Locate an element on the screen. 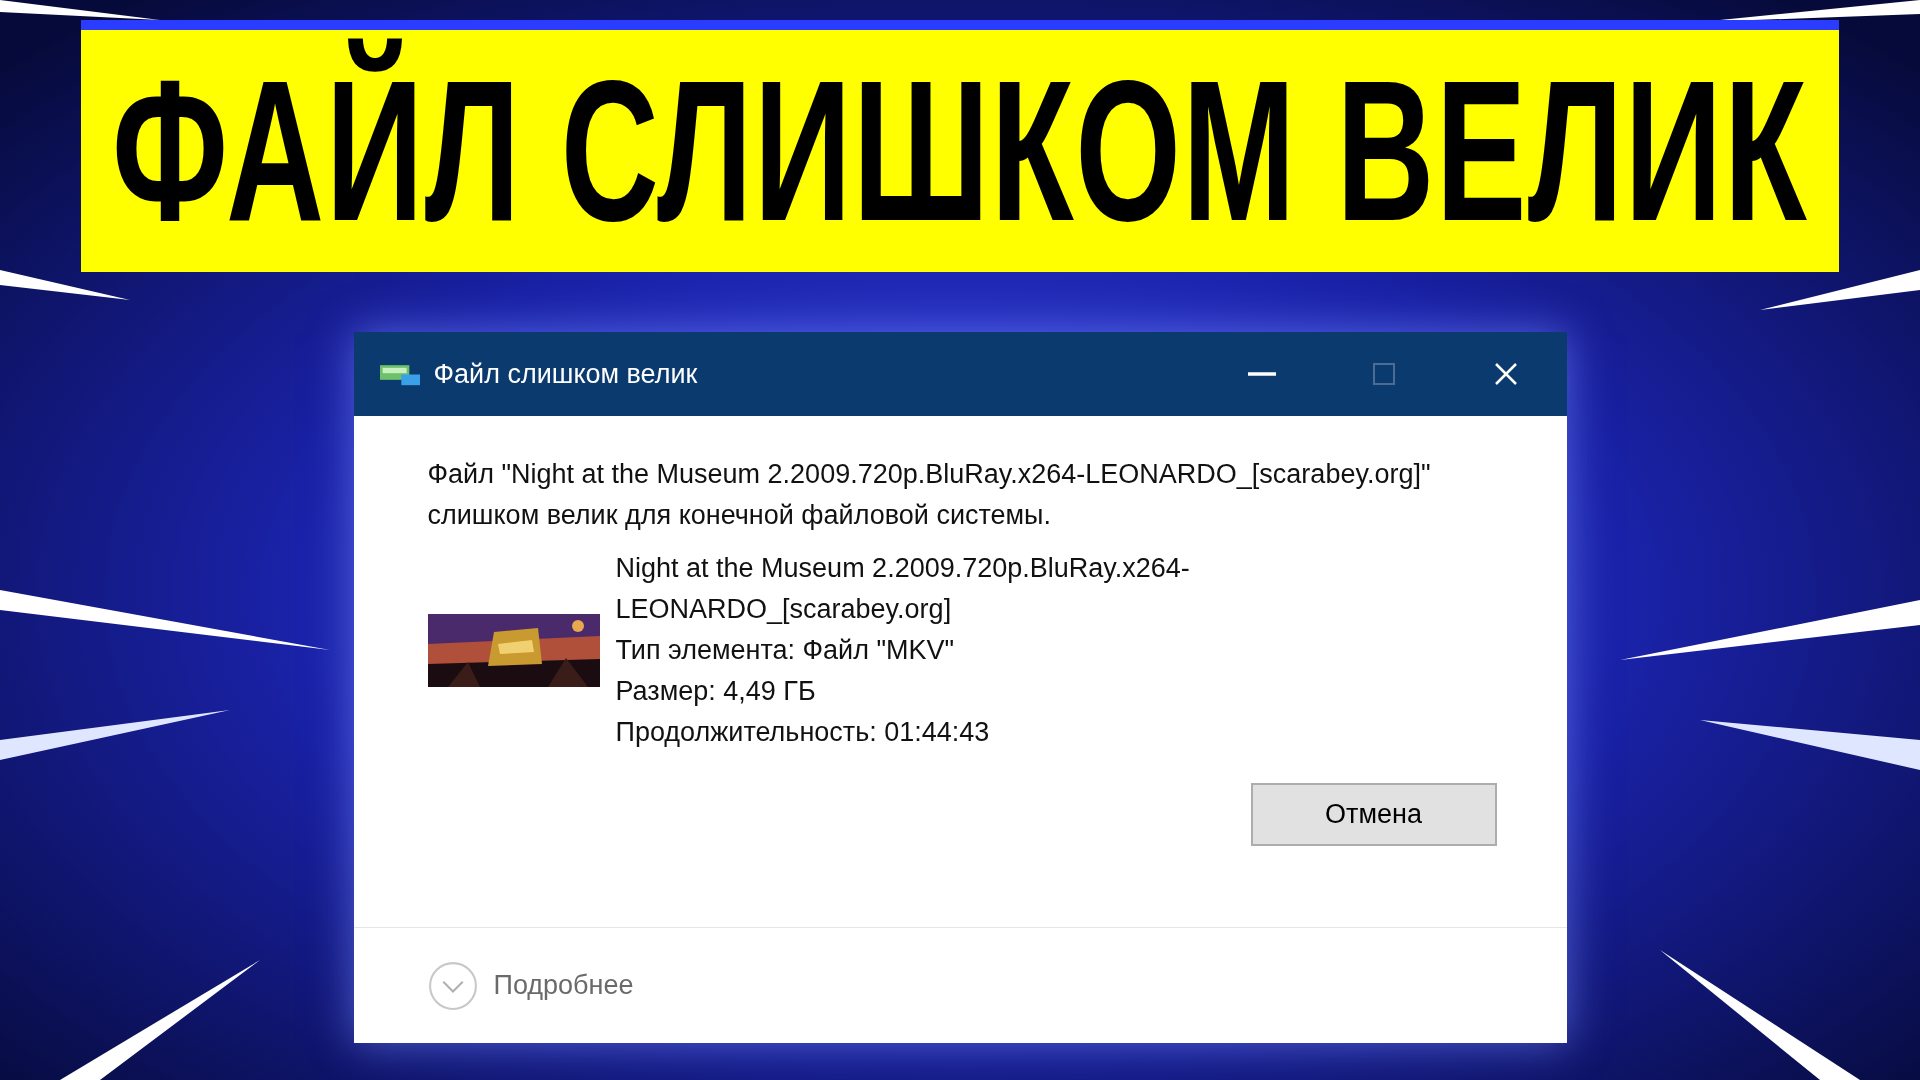 This screenshot has height=1080, width=1920. file-size: Размер: 4,49 ГБ is located at coordinates (716, 691).